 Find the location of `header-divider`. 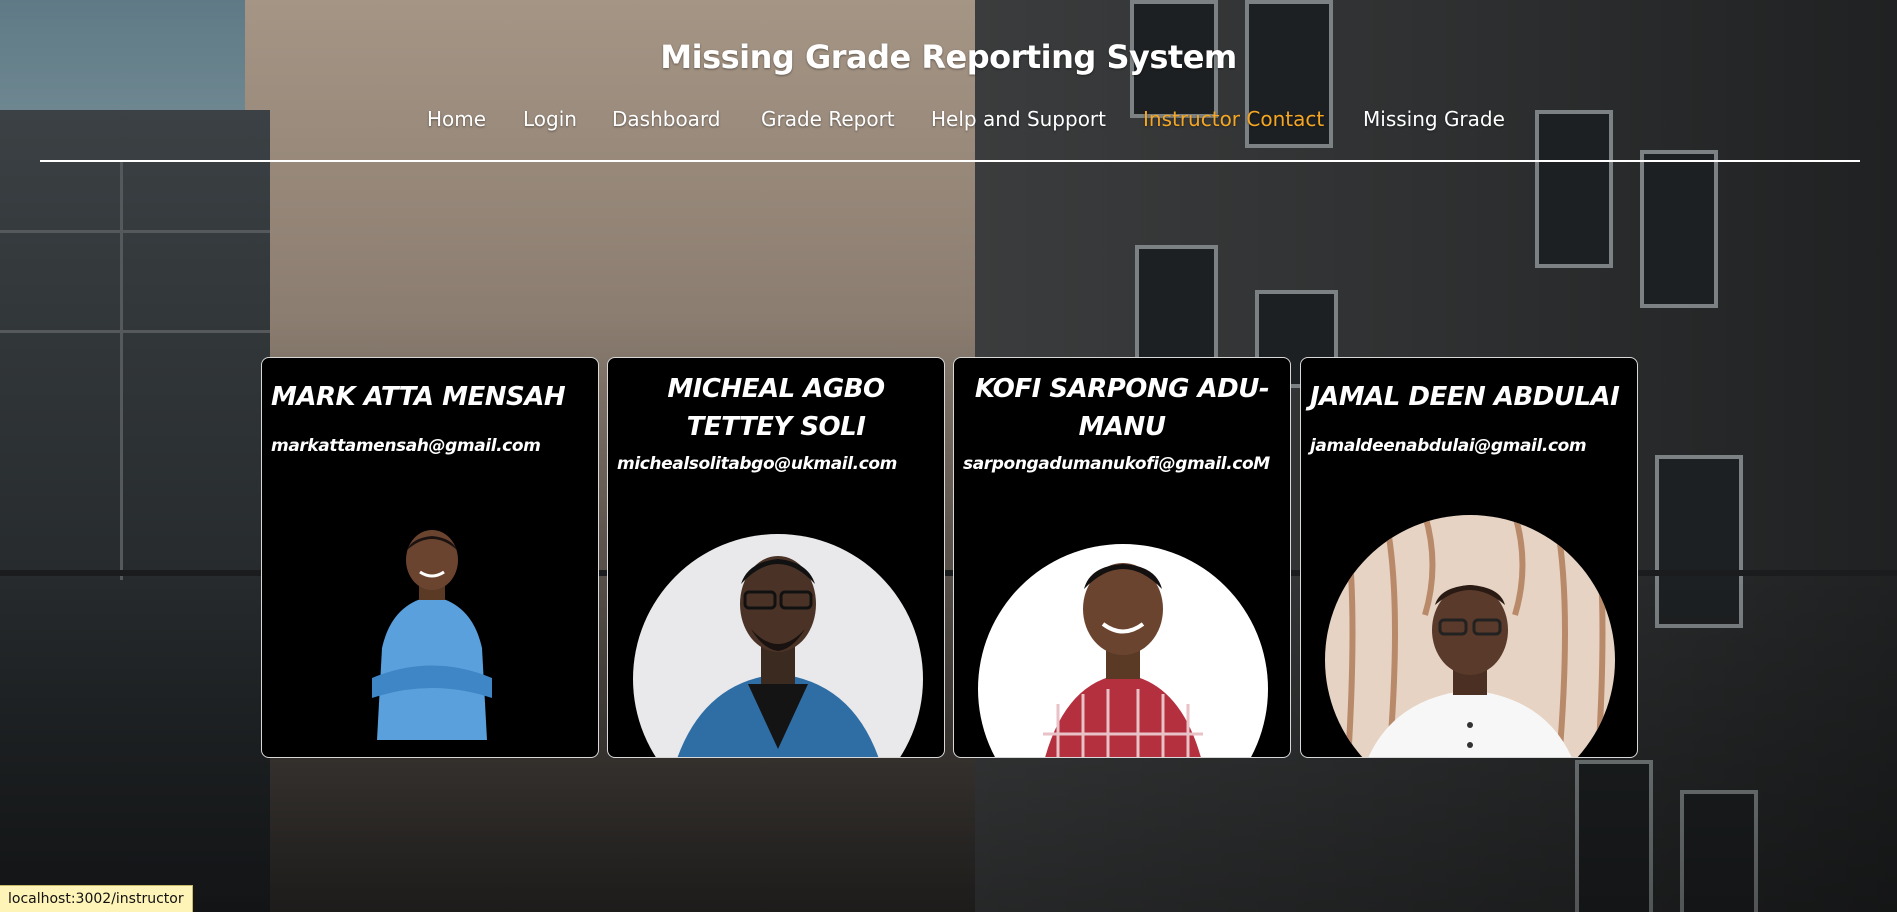

header-divider is located at coordinates (950, 161).